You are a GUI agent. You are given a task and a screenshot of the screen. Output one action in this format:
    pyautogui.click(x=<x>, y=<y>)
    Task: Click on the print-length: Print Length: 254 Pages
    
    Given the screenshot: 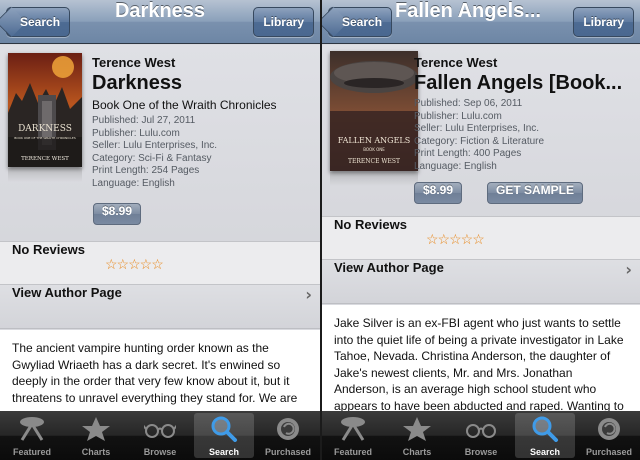 What is the action you would take?
    pyautogui.click(x=146, y=170)
    